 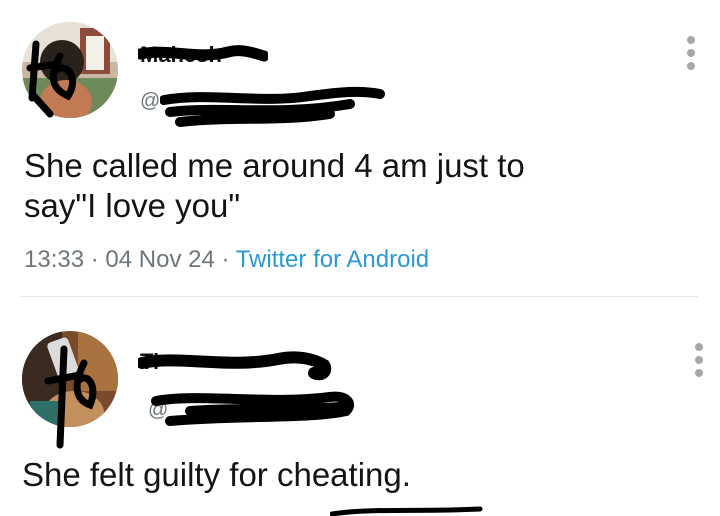 I want to click on tweet-meta: 13:33 · 04 Nov 24 · Twitter for Android, so click(x=226, y=260).